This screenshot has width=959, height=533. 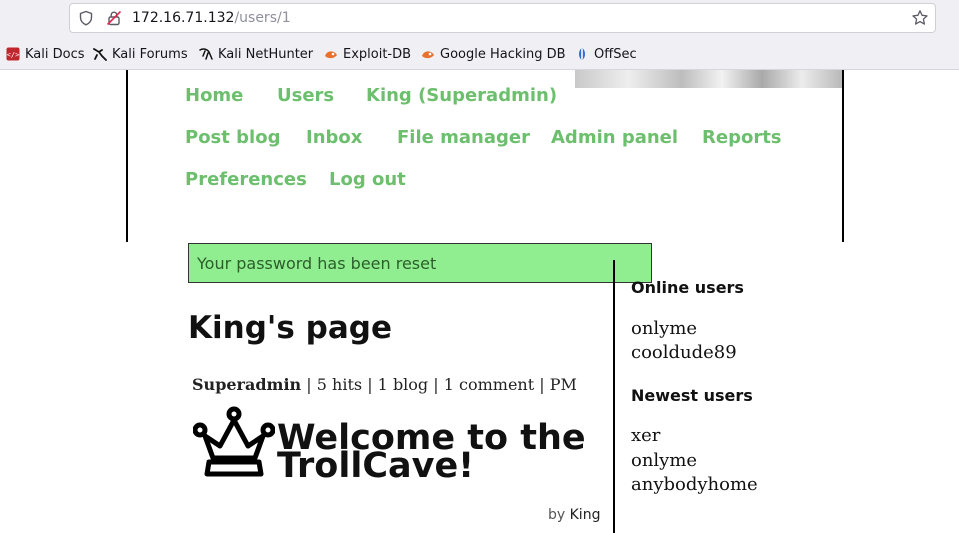 What do you see at coordinates (403, 384) in the screenshot?
I see `user-blogs: 1 blog` at bounding box center [403, 384].